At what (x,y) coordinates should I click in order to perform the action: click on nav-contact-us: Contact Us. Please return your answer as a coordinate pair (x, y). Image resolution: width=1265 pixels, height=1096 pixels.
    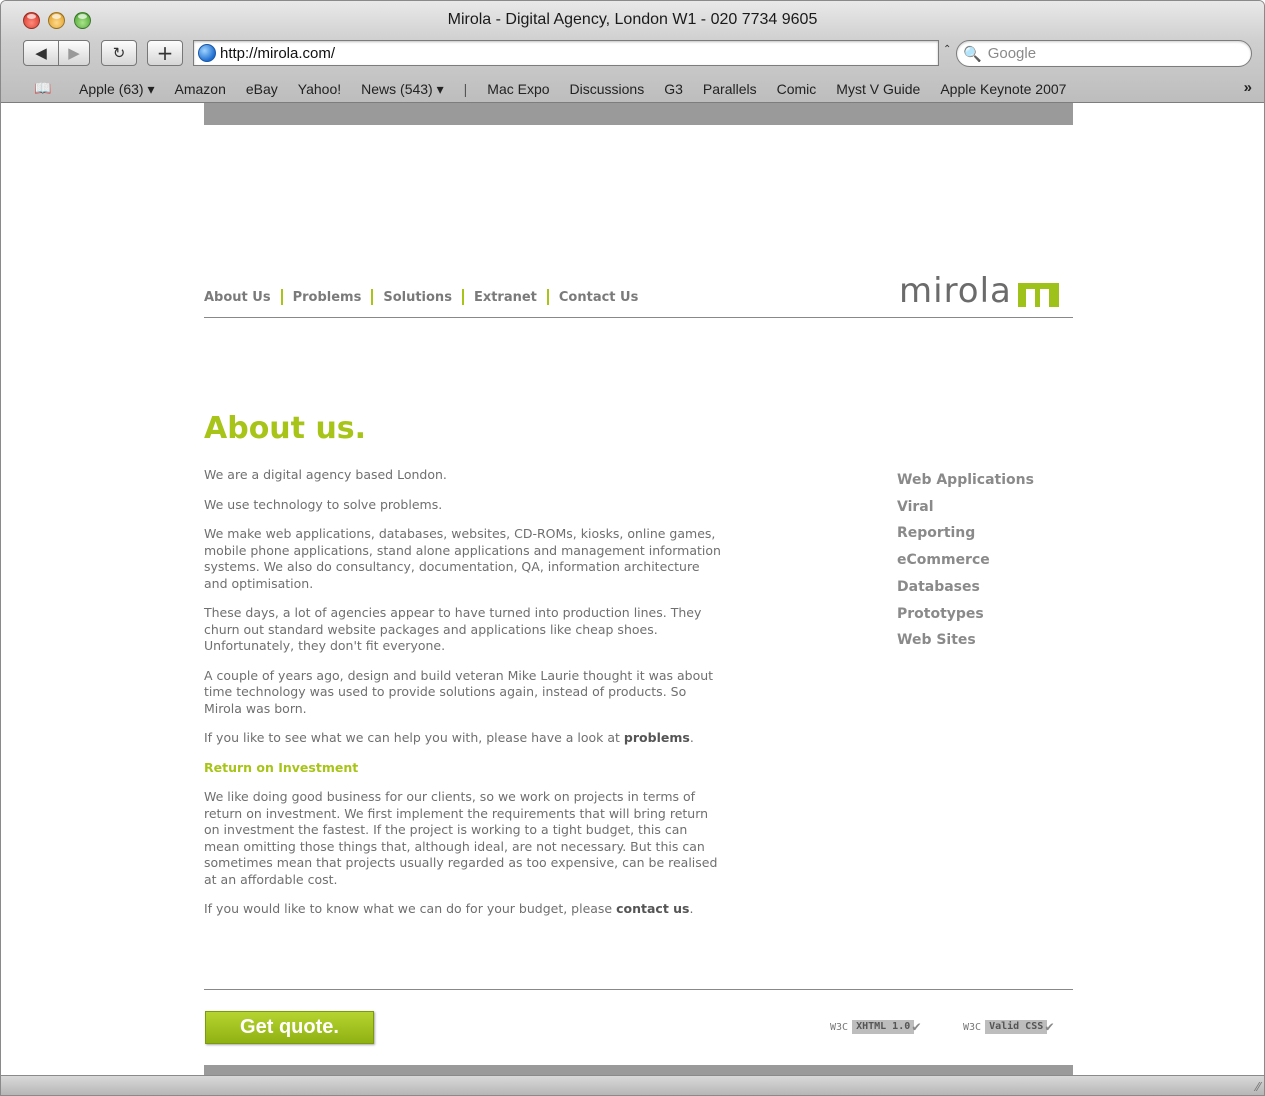
    Looking at the image, I should click on (598, 297).